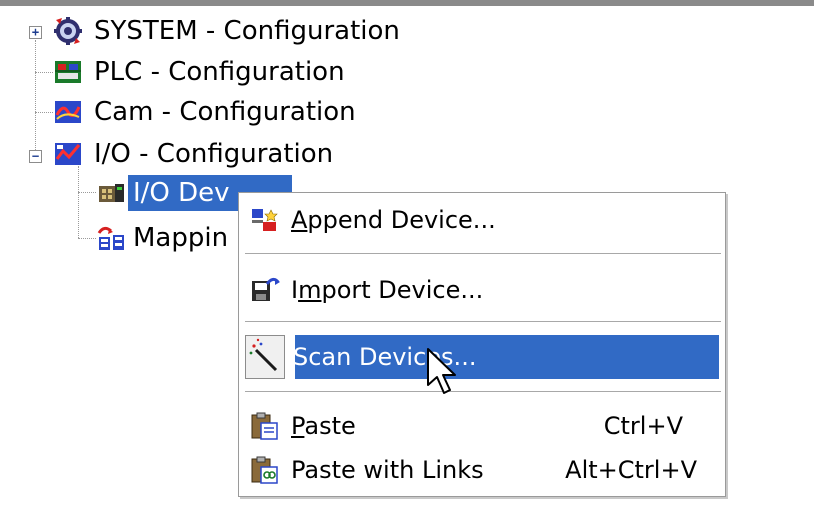  What do you see at coordinates (323, 426) in the screenshot?
I see `menu-item-label: Paste` at bounding box center [323, 426].